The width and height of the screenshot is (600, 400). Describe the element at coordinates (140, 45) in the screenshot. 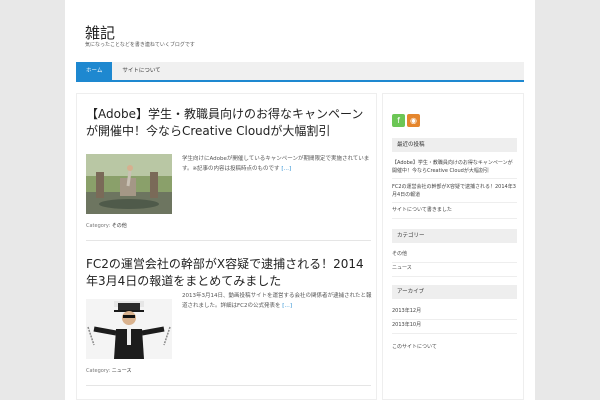

I see `site-description: 気になったことなどを書き連ねていくブログです` at that location.